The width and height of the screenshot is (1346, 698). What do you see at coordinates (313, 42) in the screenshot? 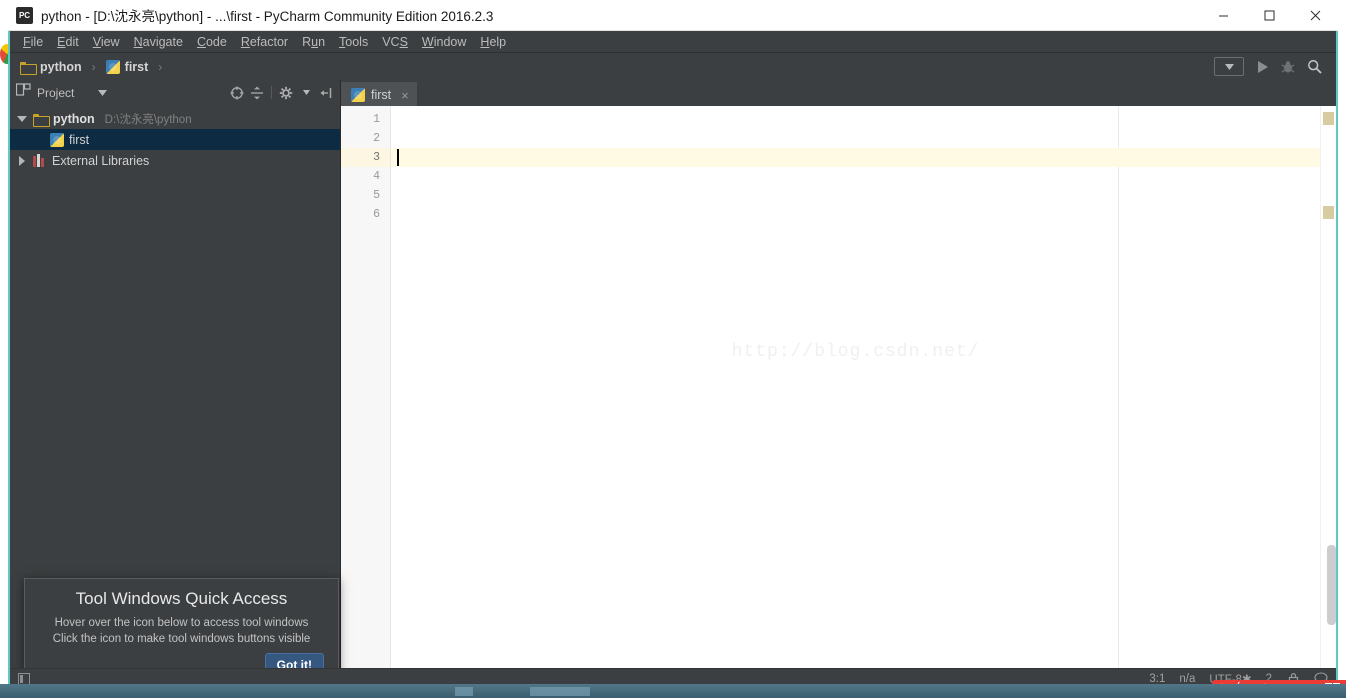
I see `menu-item-run: Run` at bounding box center [313, 42].